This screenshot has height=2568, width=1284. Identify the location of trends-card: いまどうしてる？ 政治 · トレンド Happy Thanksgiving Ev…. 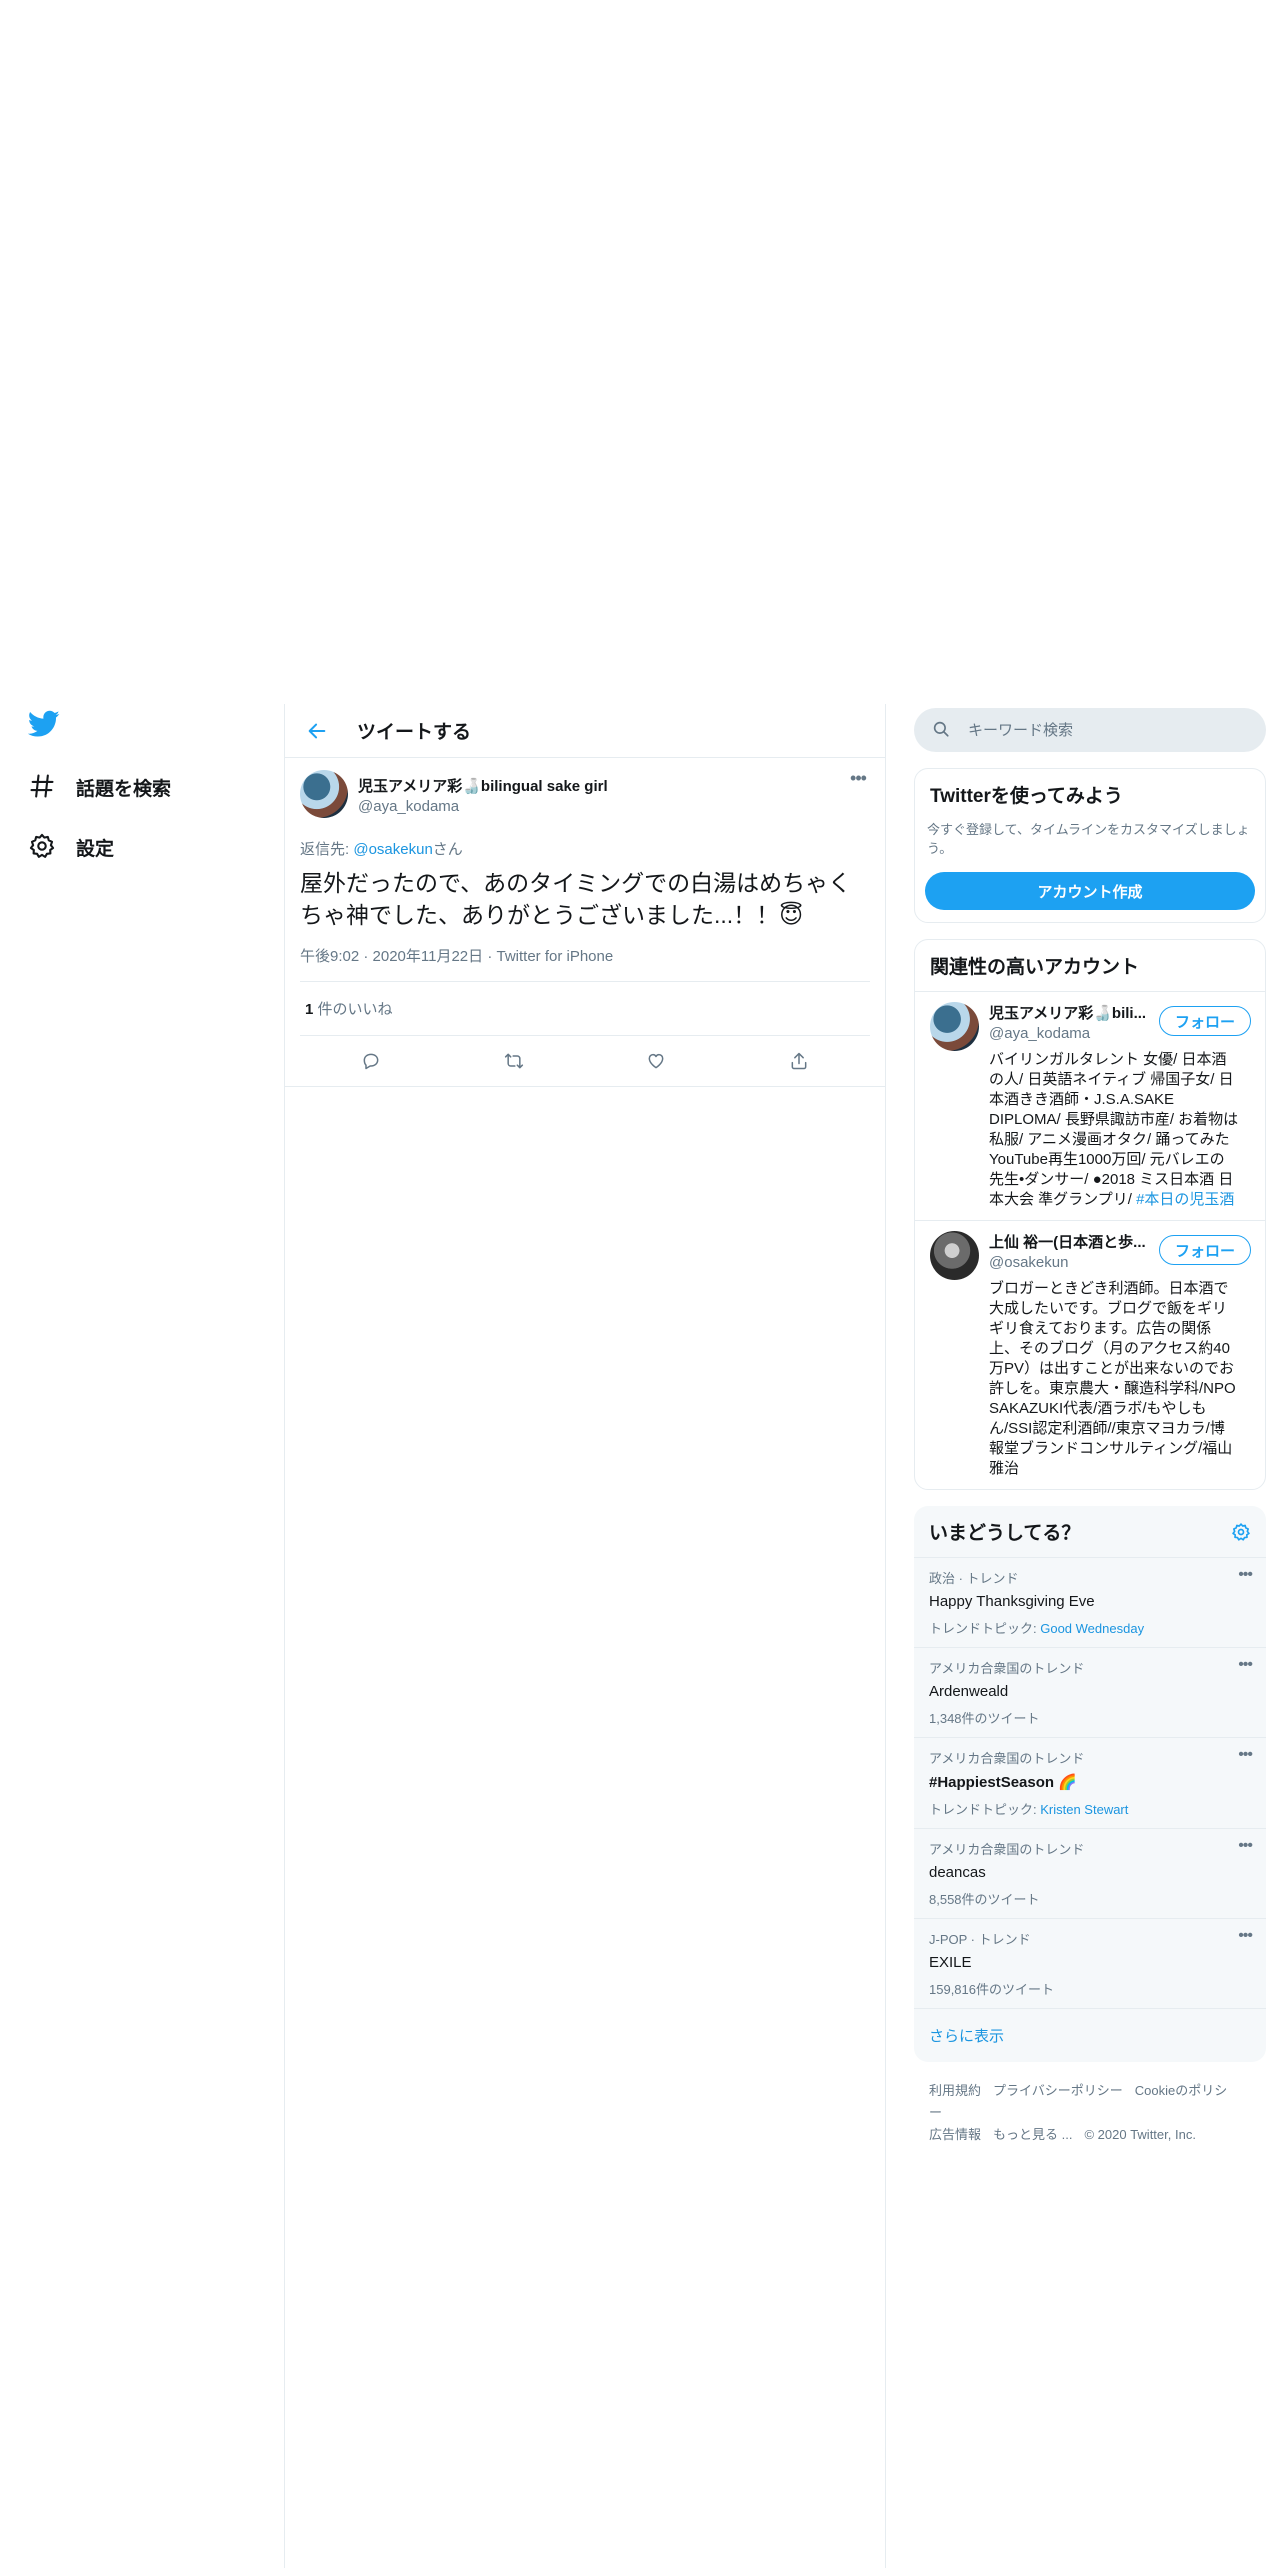
(1090, 1784).